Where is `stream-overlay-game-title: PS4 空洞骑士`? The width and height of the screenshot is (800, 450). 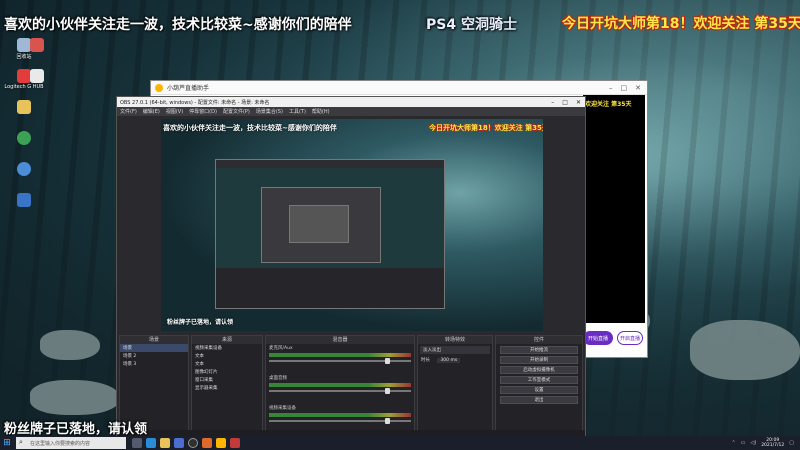
stream-overlay-game-title: PS4 空洞骑士 is located at coordinates (471, 25).